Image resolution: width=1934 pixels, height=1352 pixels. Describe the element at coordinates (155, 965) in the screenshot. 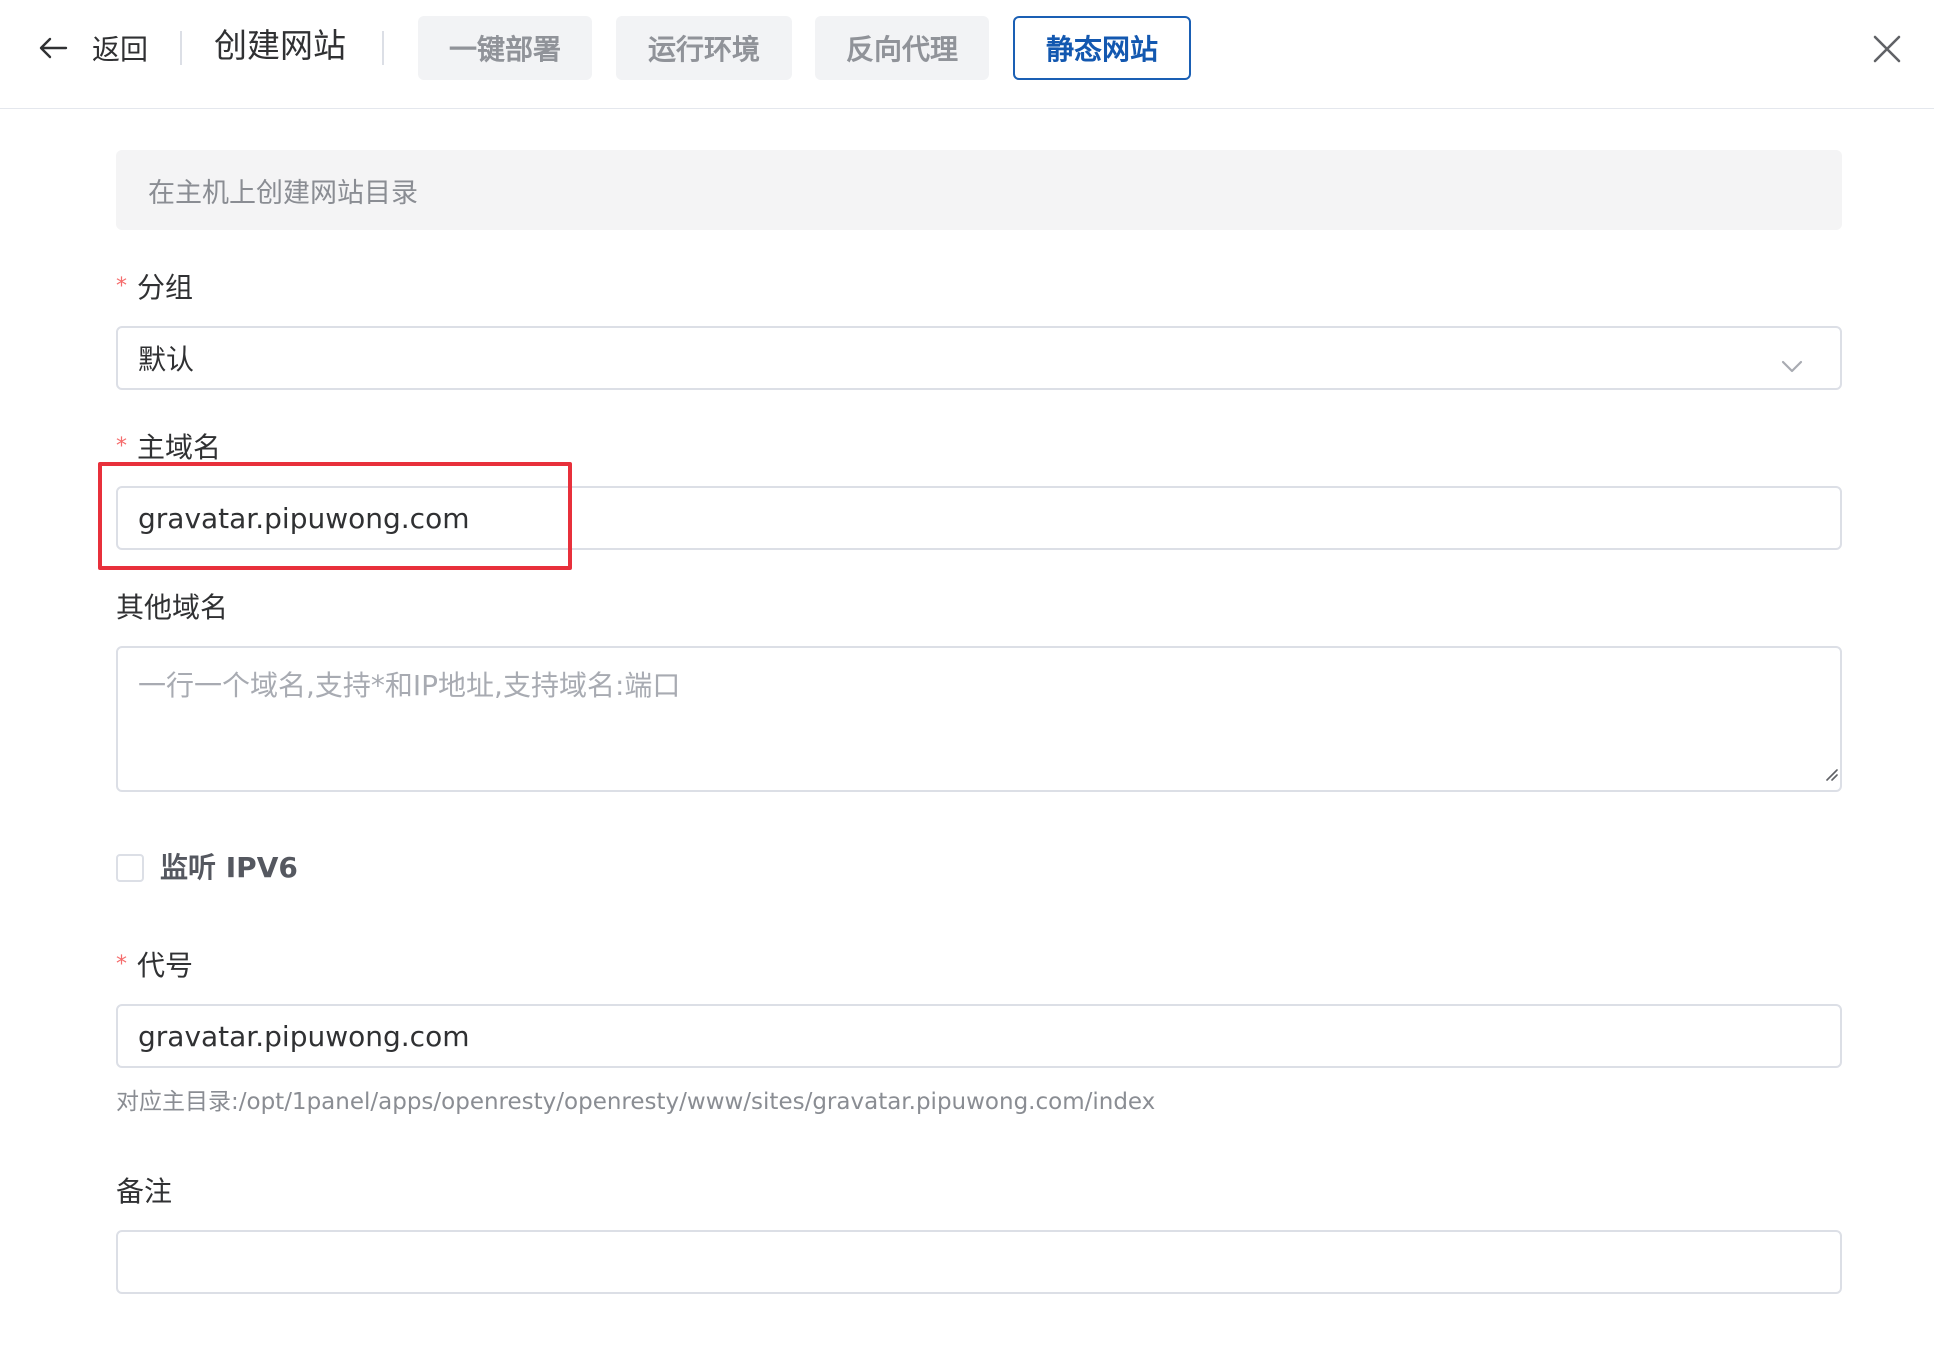

I see `alias-label: * 代号` at that location.